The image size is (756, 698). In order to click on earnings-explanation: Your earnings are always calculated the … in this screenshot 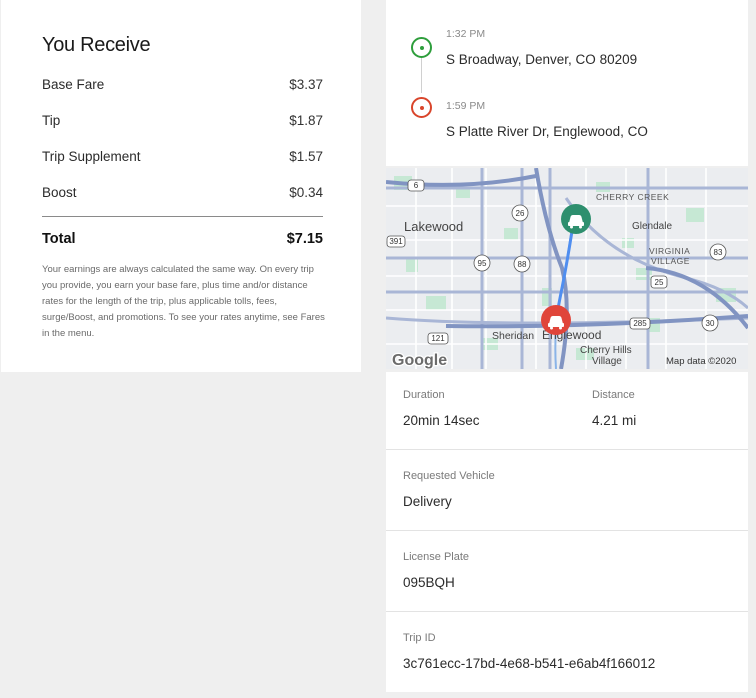, I will do `click(183, 301)`.